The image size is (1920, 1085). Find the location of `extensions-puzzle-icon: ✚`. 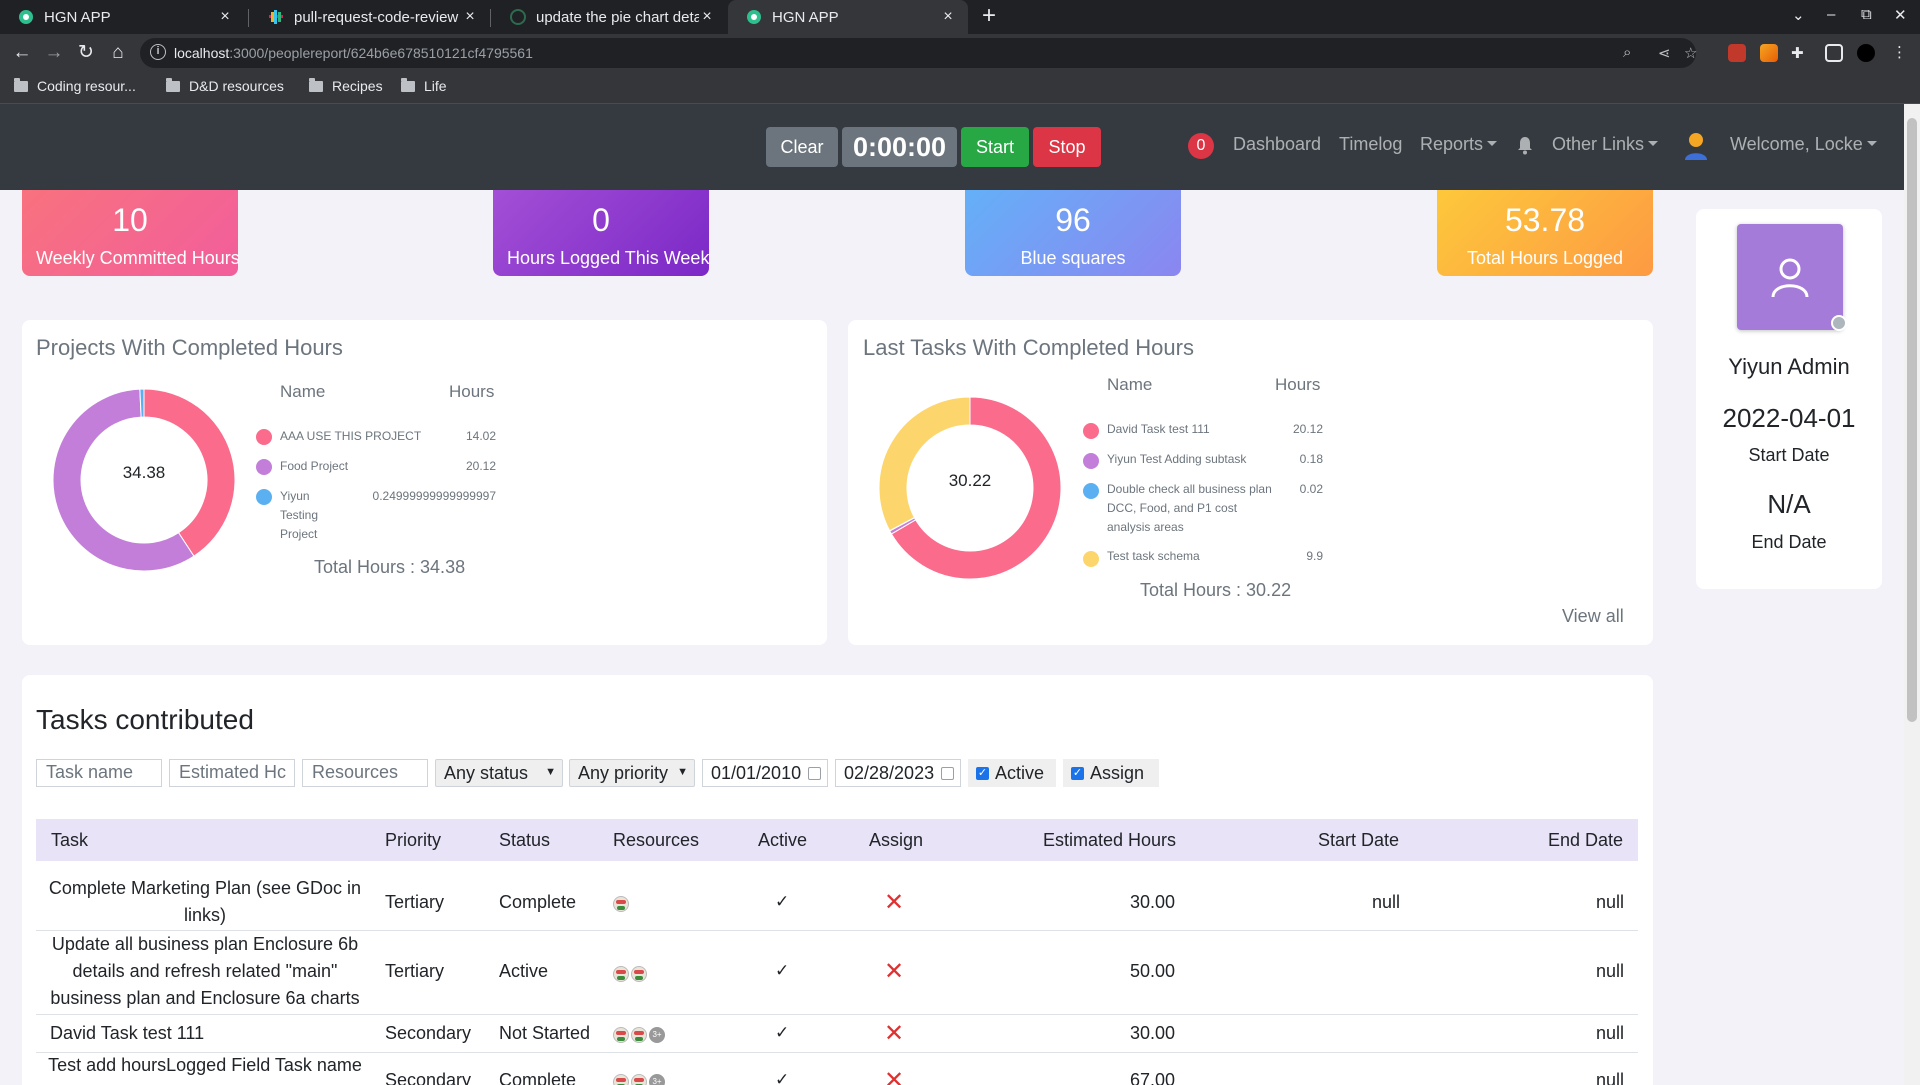

extensions-puzzle-icon: ✚ is located at coordinates (1797, 53).